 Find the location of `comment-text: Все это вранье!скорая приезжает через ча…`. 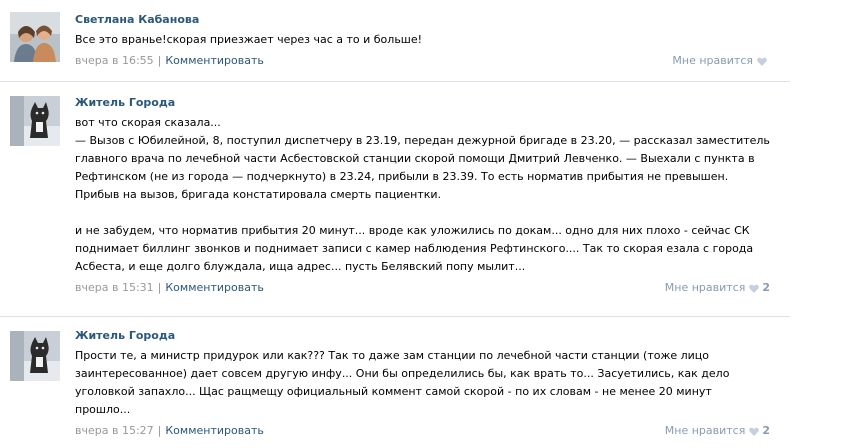

comment-text: Все это вранье!скорая приезжает через ча… is located at coordinates (249, 39).